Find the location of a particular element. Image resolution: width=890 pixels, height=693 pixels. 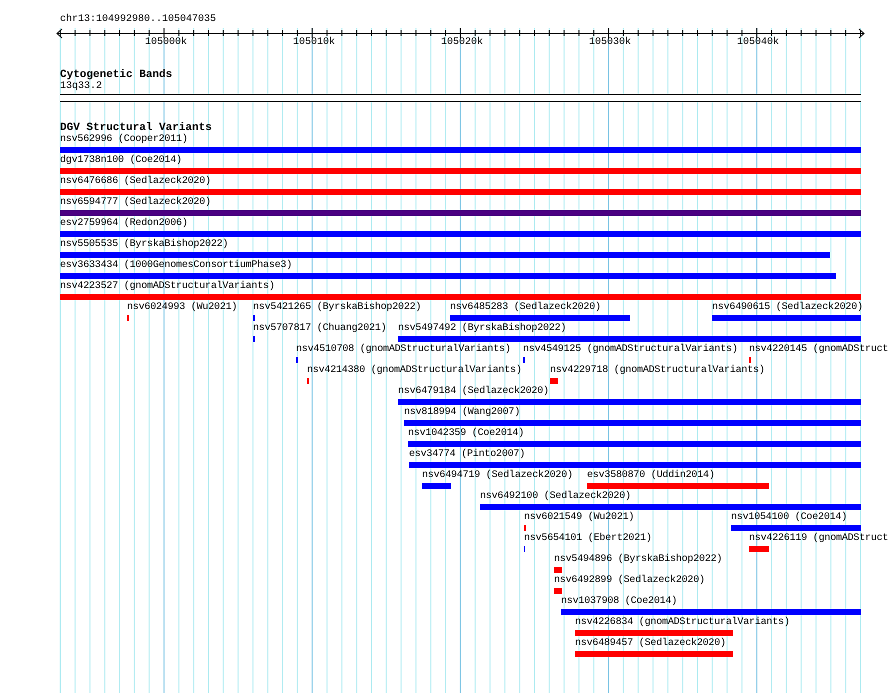

track-title: DGV Structural Variants is located at coordinates (136, 128).